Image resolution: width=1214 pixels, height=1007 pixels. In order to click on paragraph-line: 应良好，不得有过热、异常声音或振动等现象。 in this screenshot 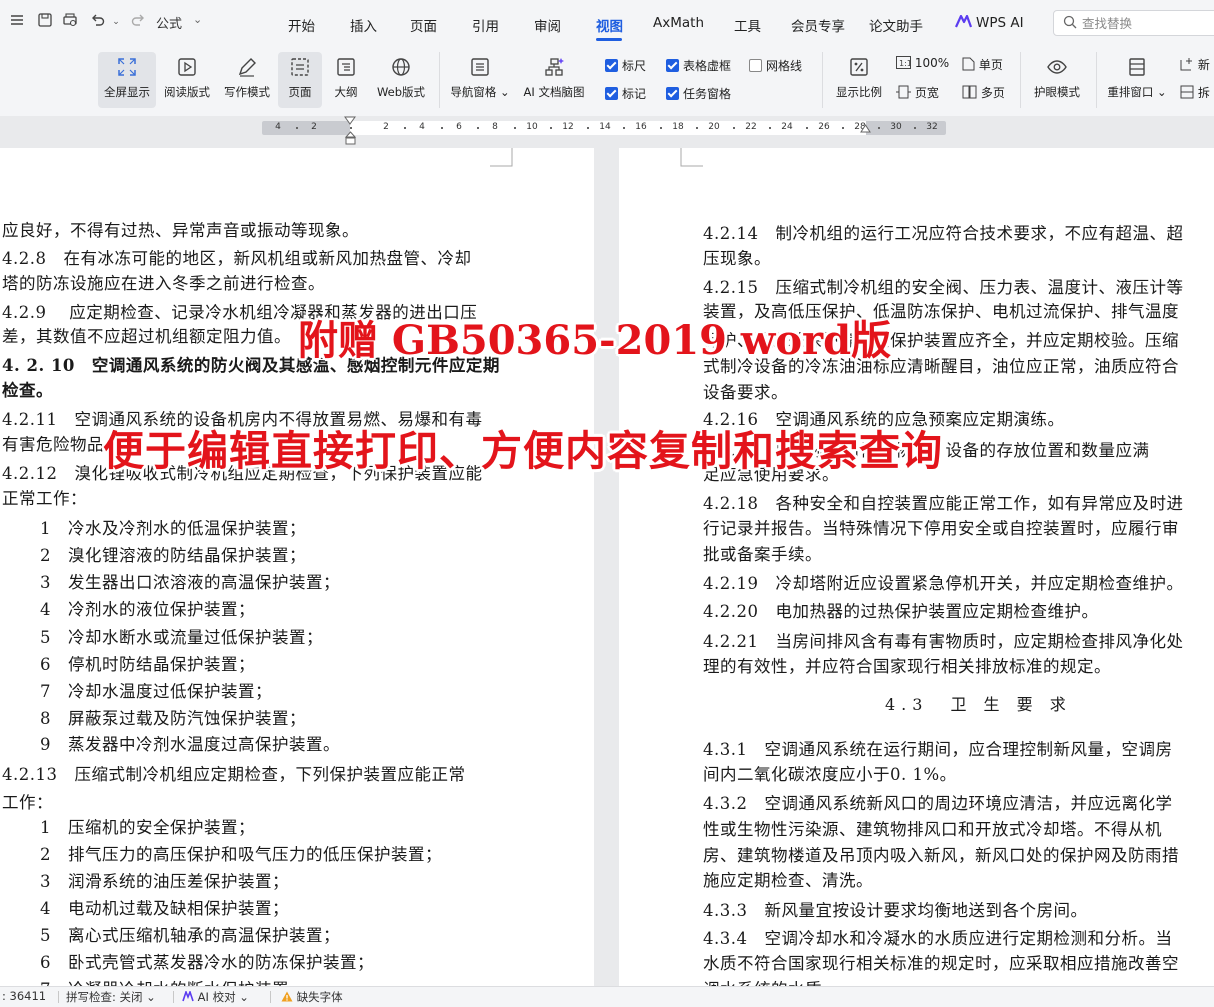, I will do `click(180, 230)`.